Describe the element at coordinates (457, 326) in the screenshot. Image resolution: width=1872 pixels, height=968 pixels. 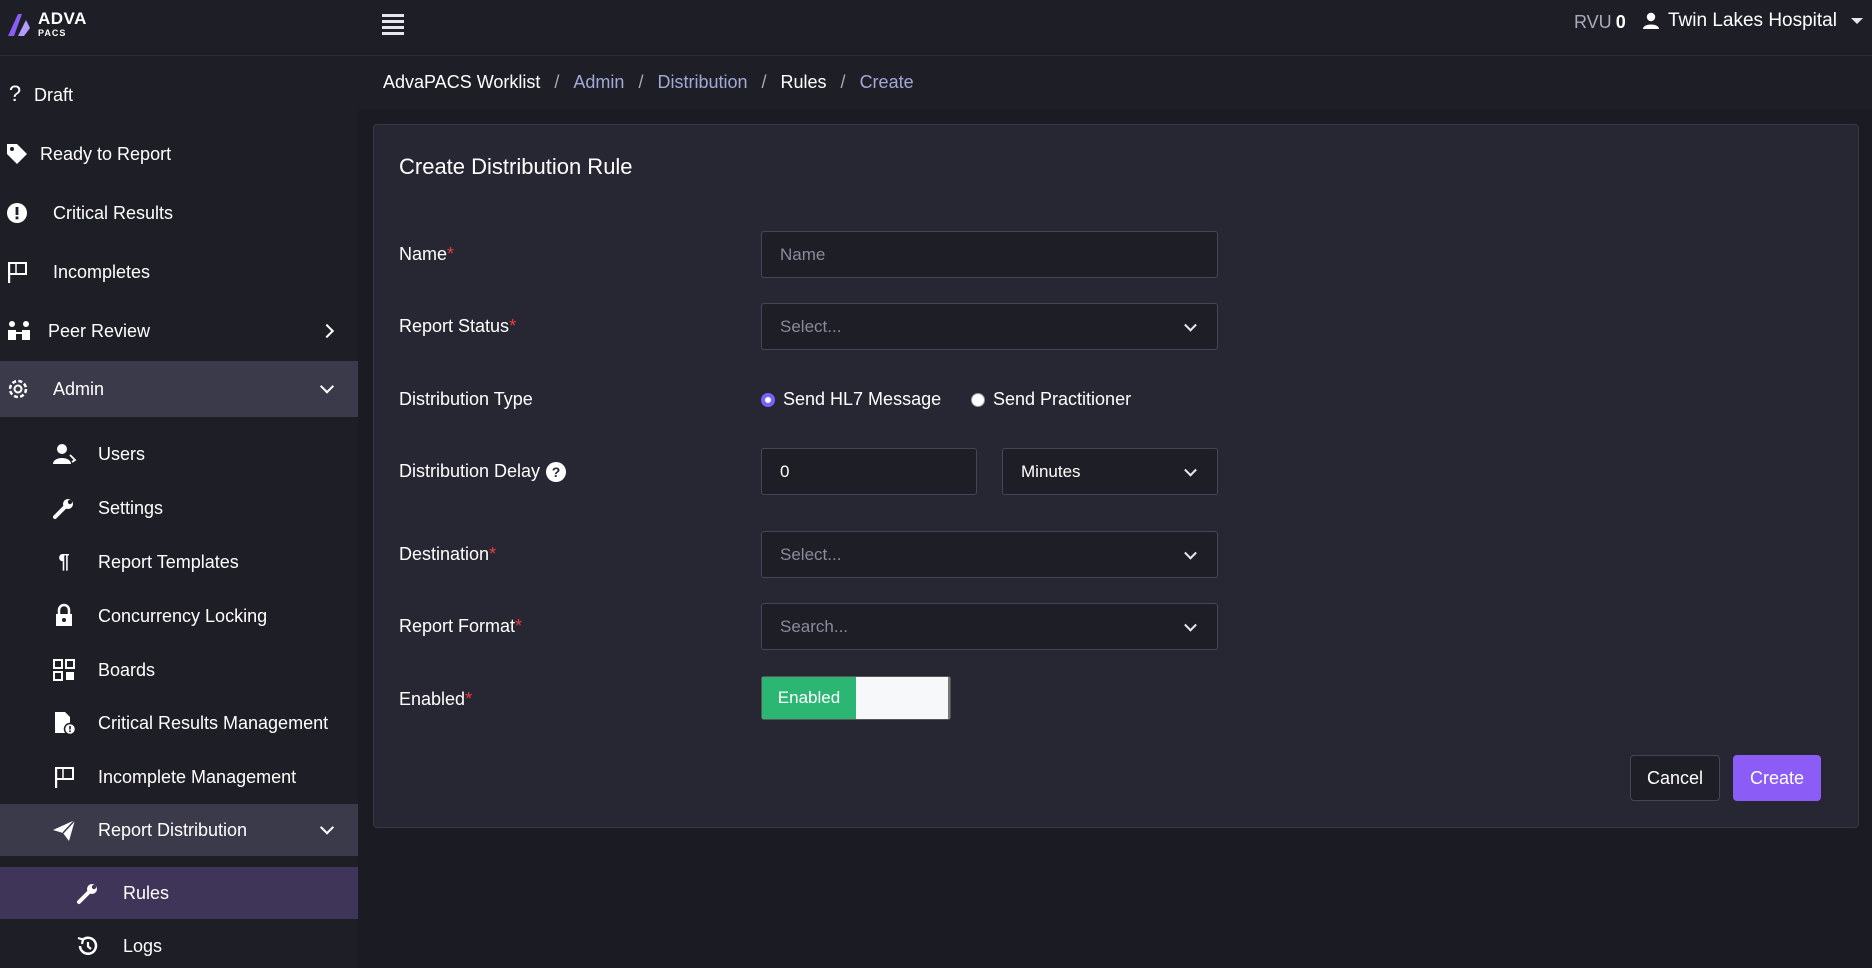
I see `report-status-label: Report Status*` at that location.